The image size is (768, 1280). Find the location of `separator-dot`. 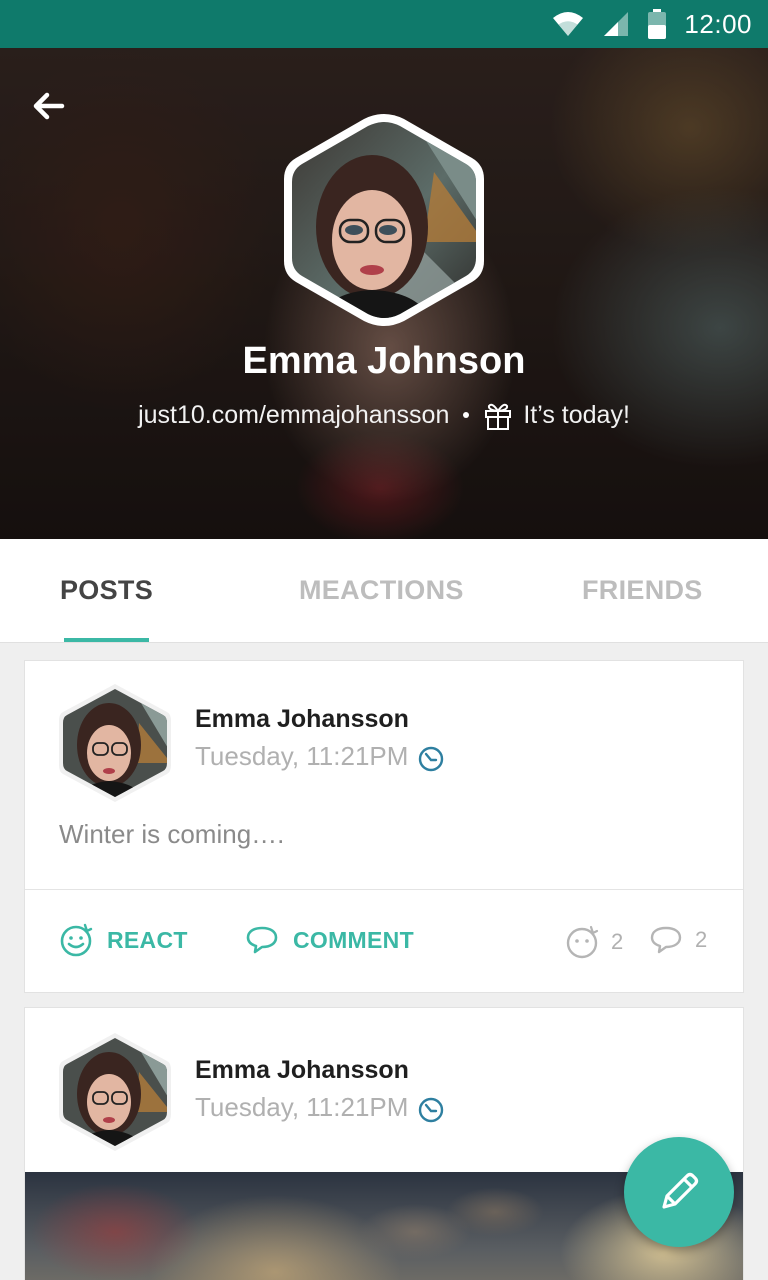

separator-dot is located at coordinates (466, 415).